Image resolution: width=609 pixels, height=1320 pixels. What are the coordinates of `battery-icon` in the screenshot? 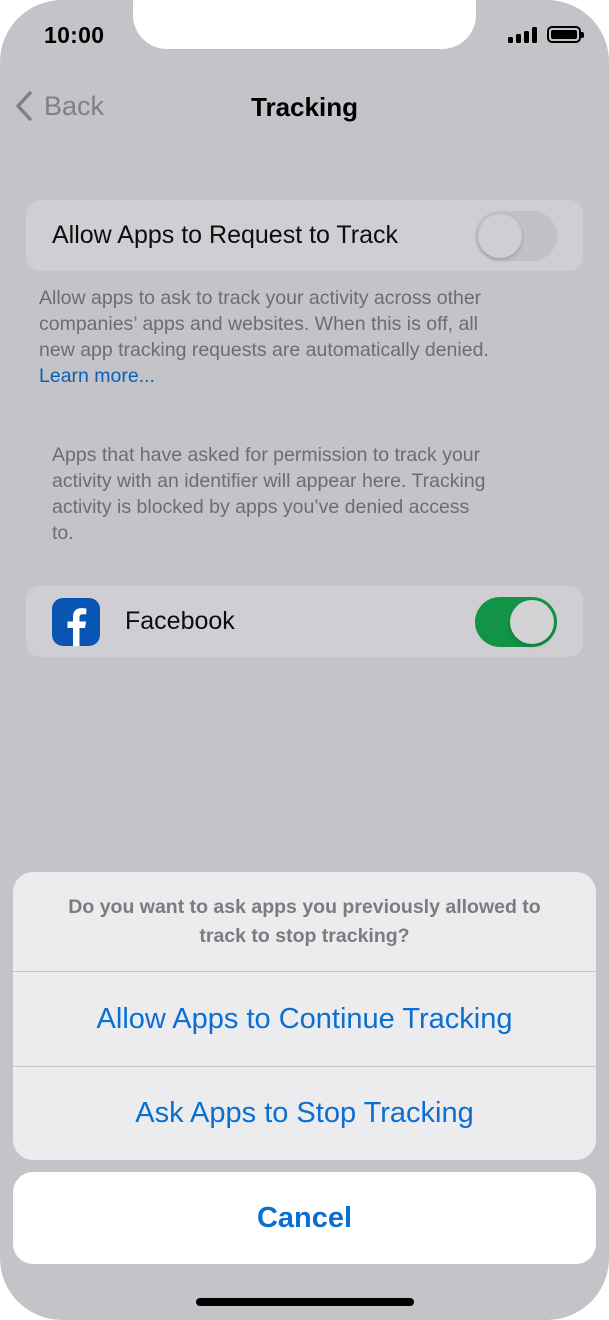 It's located at (565, 34).